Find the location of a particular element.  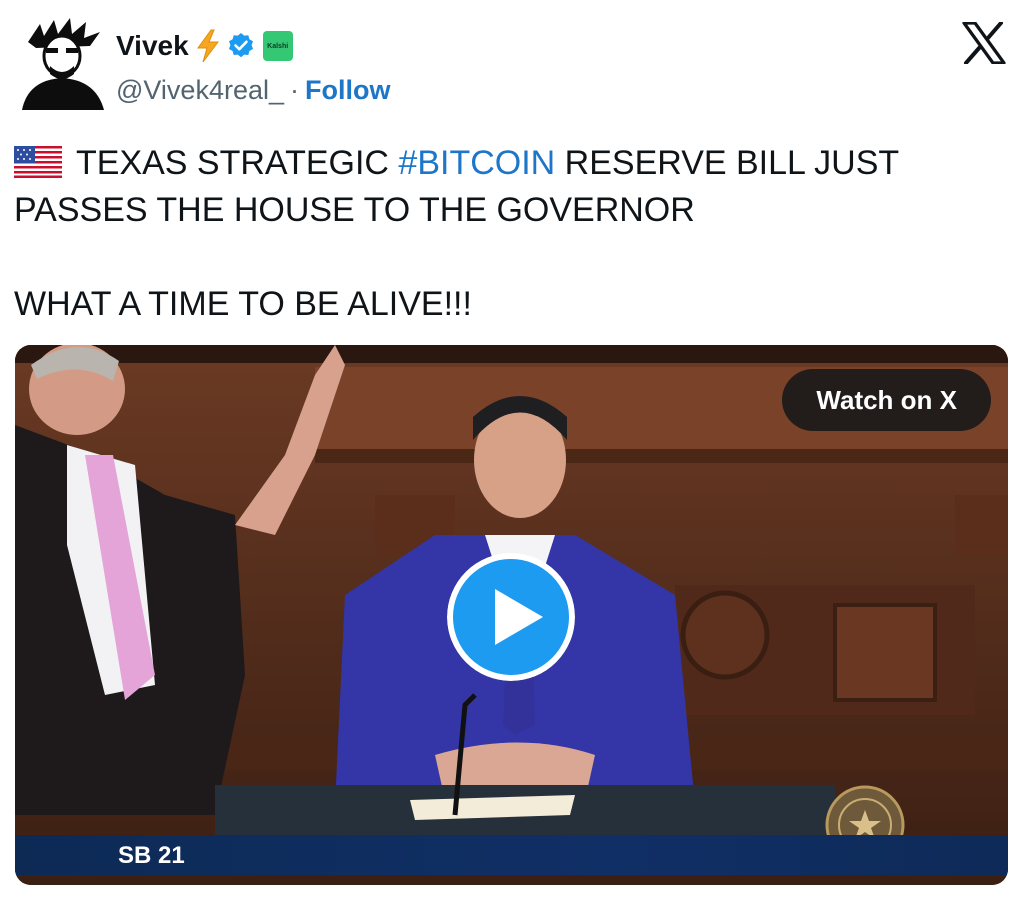

us-flag-icon is located at coordinates (38, 162).